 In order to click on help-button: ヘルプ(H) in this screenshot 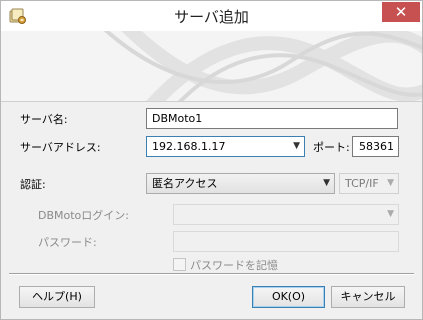, I will do `click(57, 297)`.